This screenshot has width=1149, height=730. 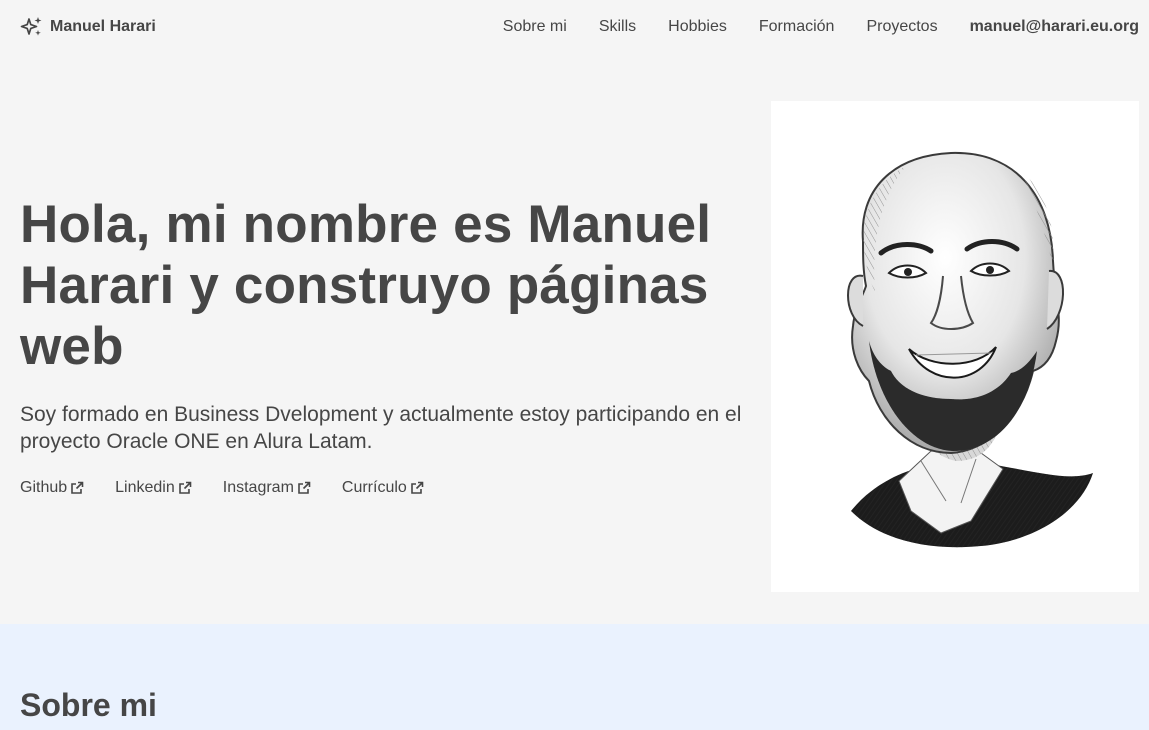 What do you see at coordinates (617, 27) in the screenshot?
I see `nav-link-skills: Skills` at bounding box center [617, 27].